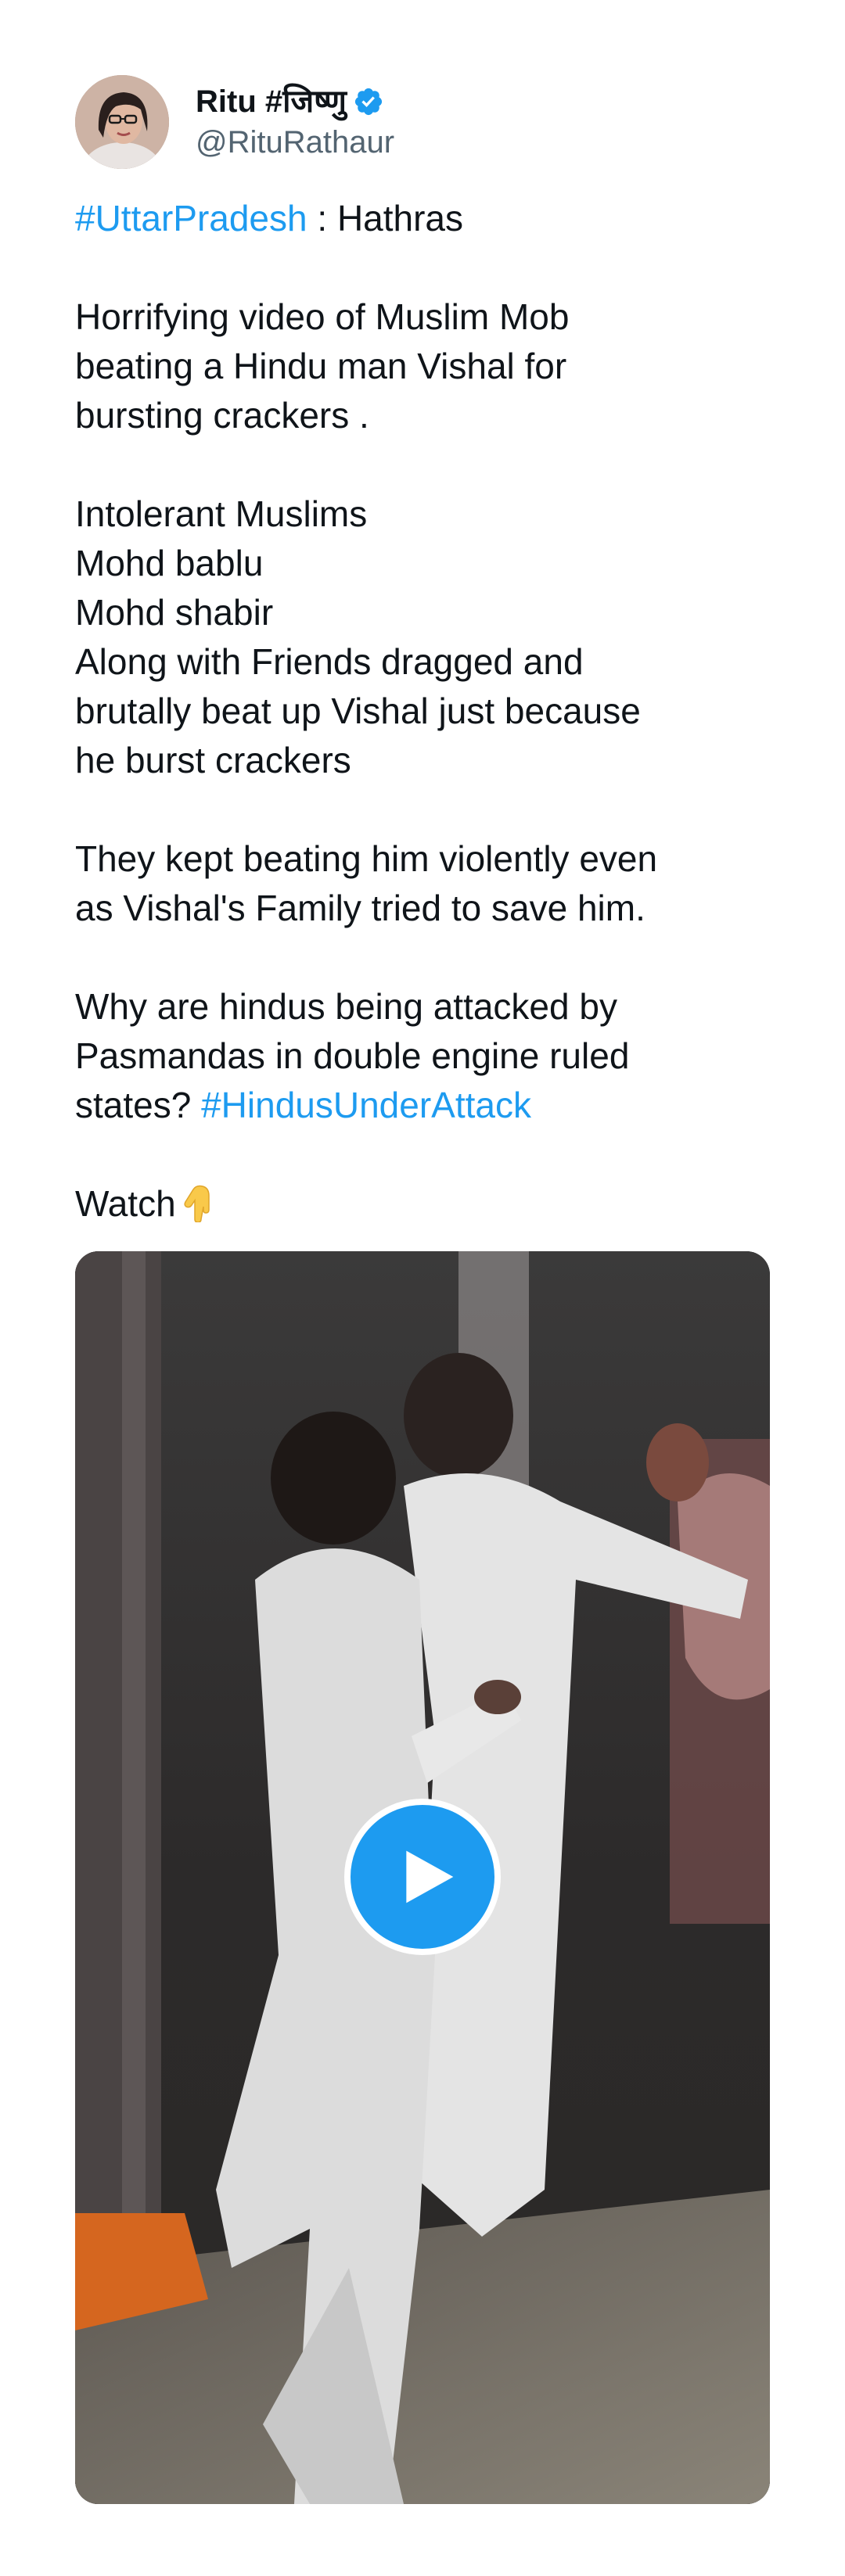  Describe the element at coordinates (222, 513) in the screenshot. I see `text-line: Intolerant Muslims` at that location.